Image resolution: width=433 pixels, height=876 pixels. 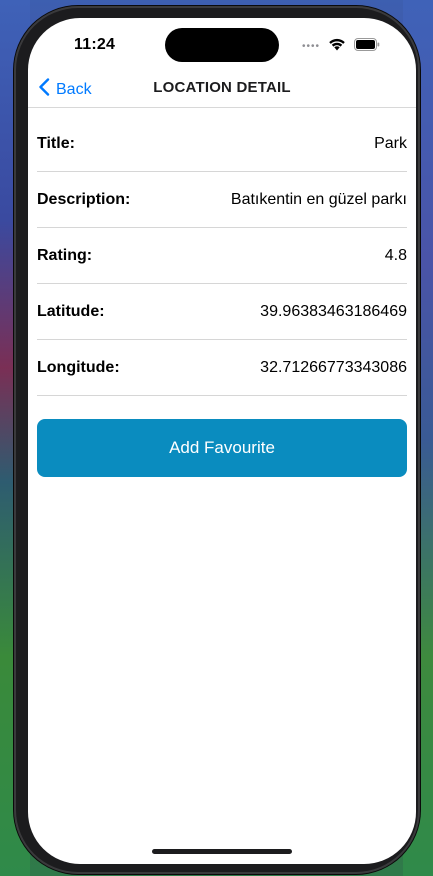 I want to click on detail-value: Batıkentin en güzel parkı, so click(x=318, y=199).